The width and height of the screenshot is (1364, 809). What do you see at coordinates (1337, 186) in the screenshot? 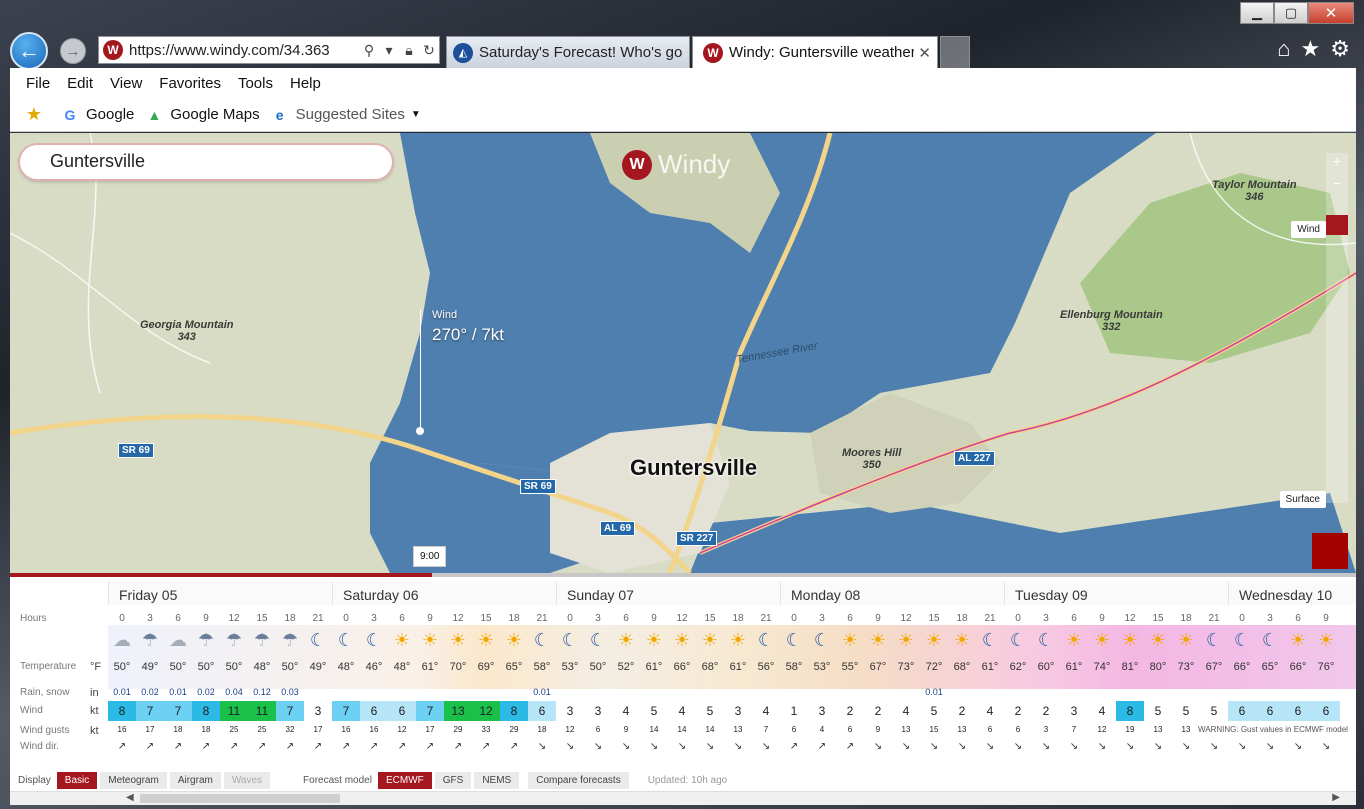
I see `zoom-out-button: −` at bounding box center [1337, 186].